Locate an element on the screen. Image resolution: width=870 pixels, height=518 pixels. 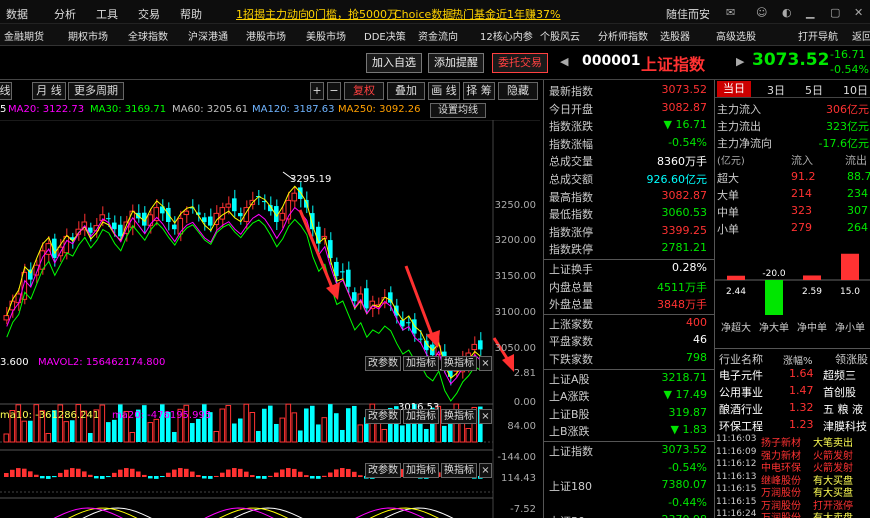
sector-pct: 1.47 is located at coordinates (801, 390).